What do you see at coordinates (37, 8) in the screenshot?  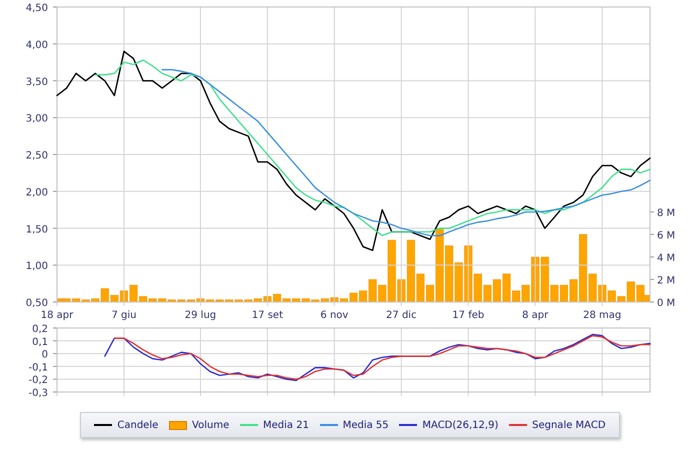 I see `axis-label: 4,50` at bounding box center [37, 8].